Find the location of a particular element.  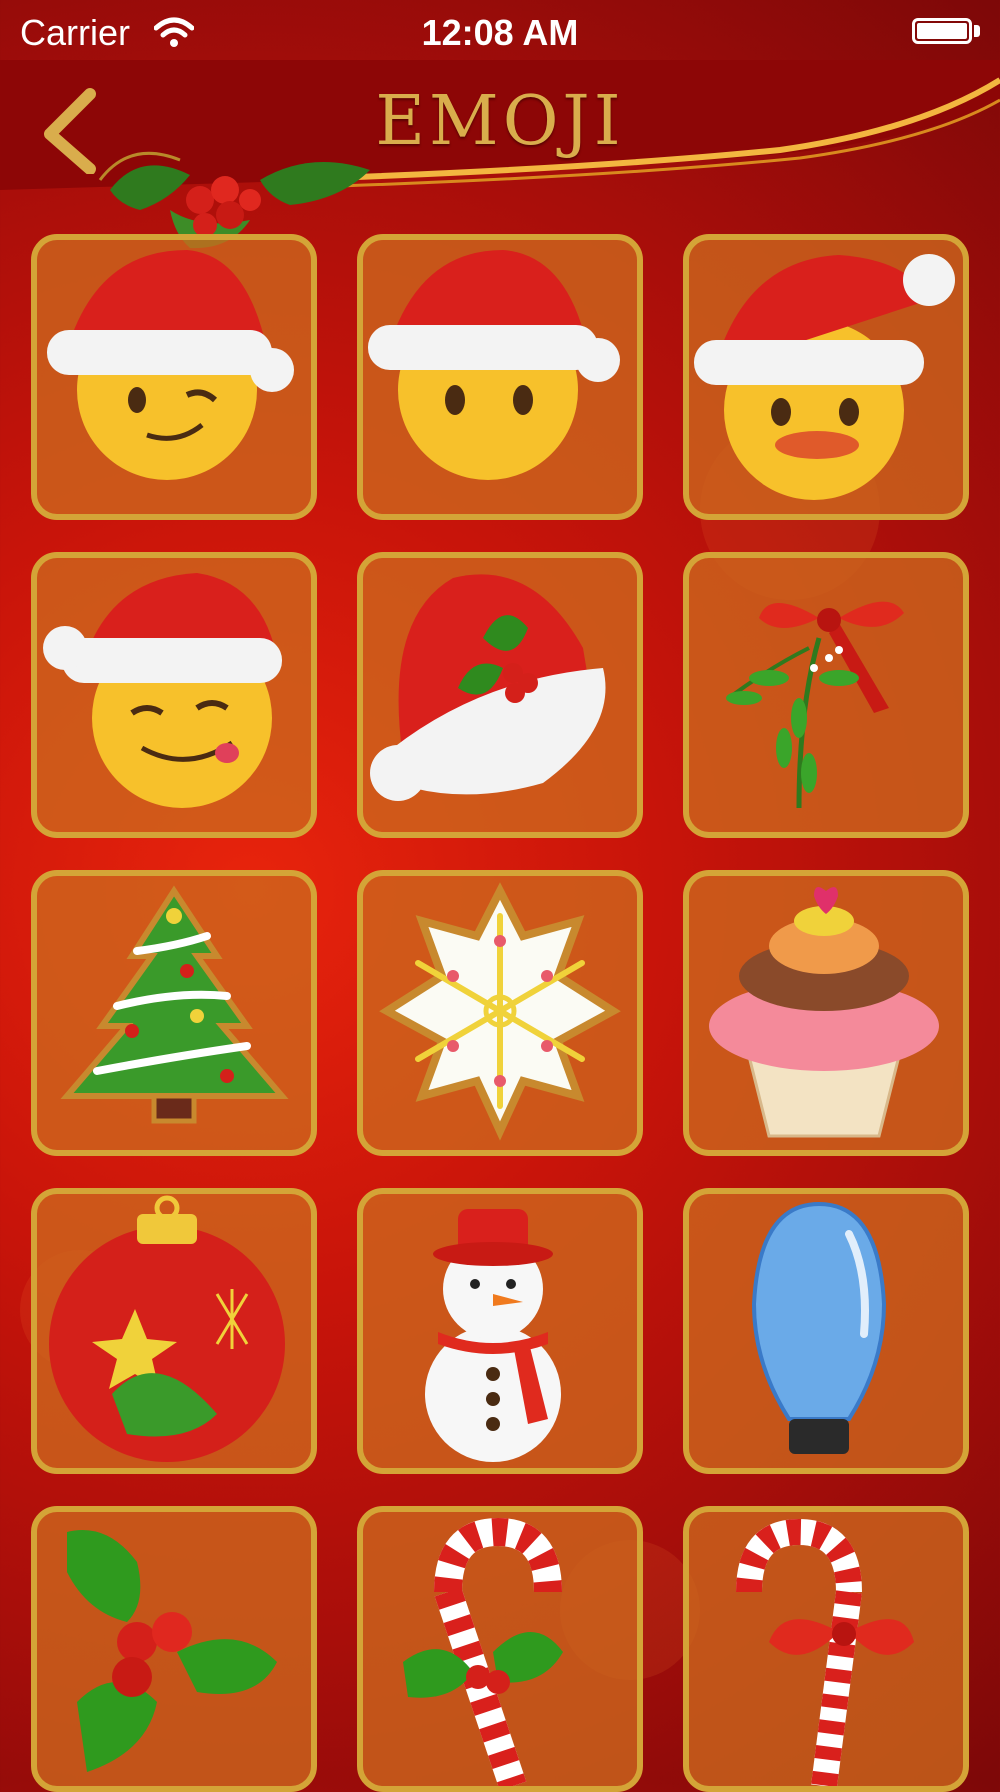

christmas-ornament-icon is located at coordinates (167, 1328).